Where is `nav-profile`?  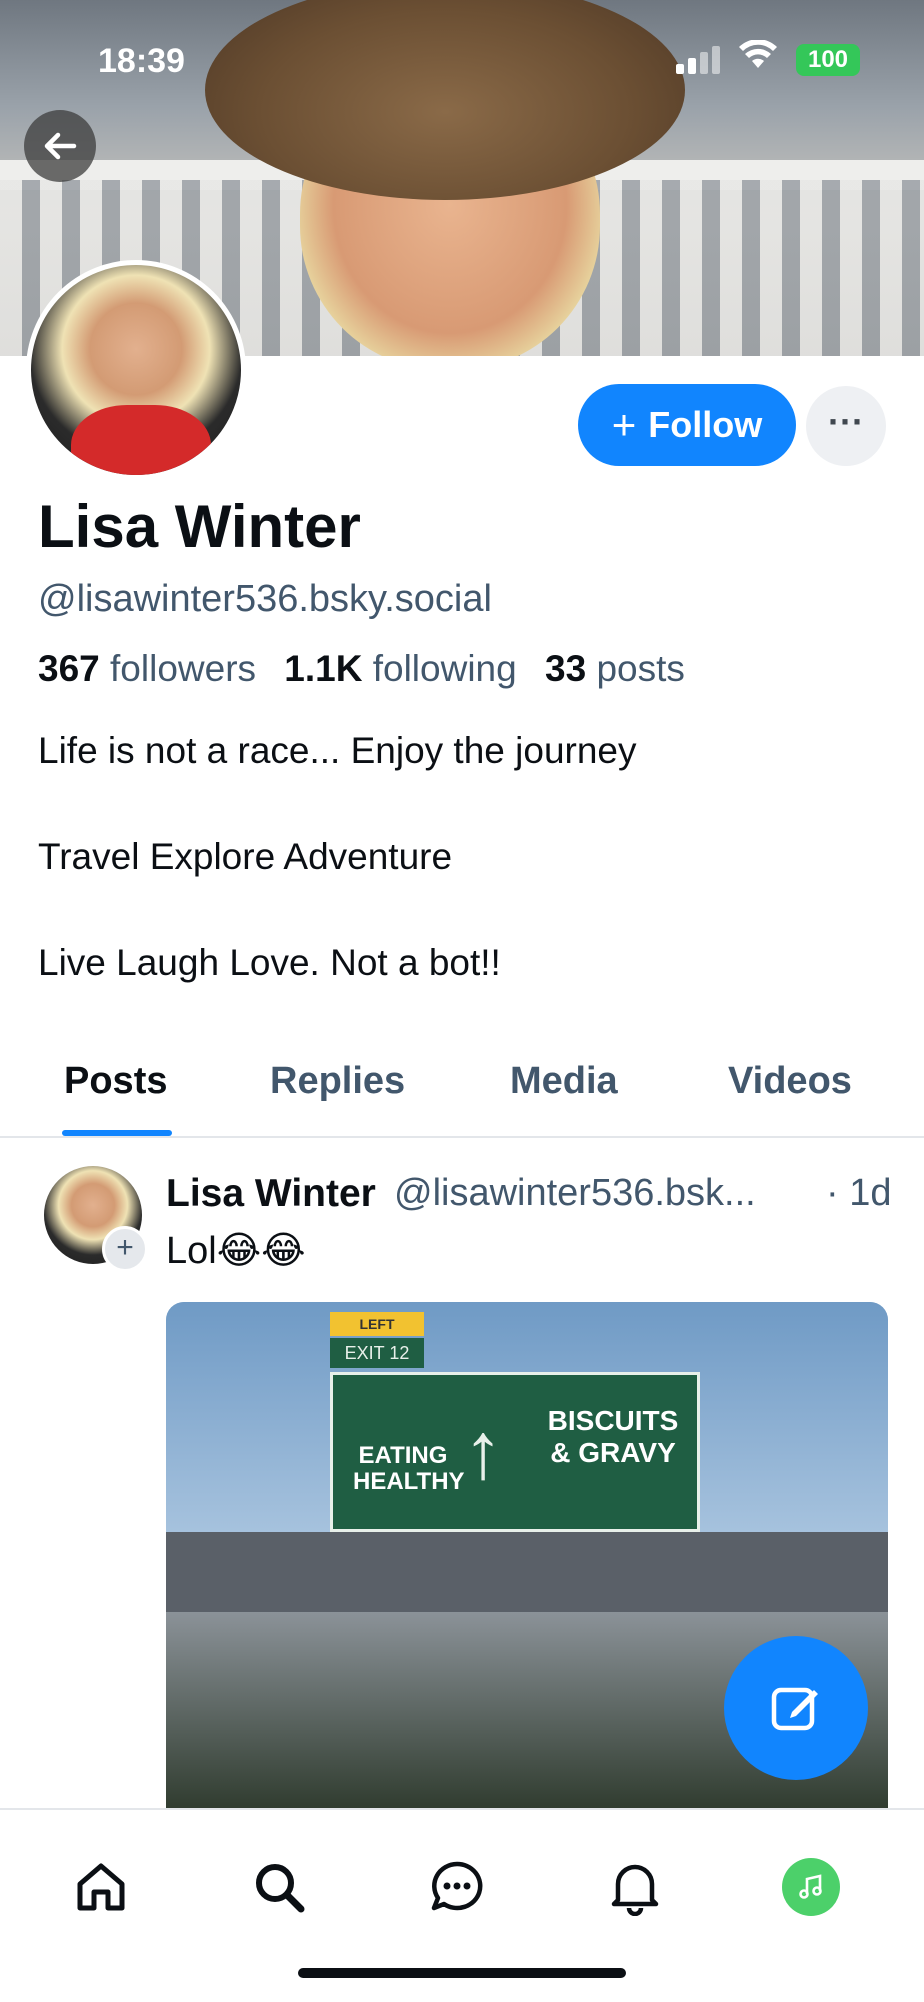
nav-profile is located at coordinates (811, 1887).